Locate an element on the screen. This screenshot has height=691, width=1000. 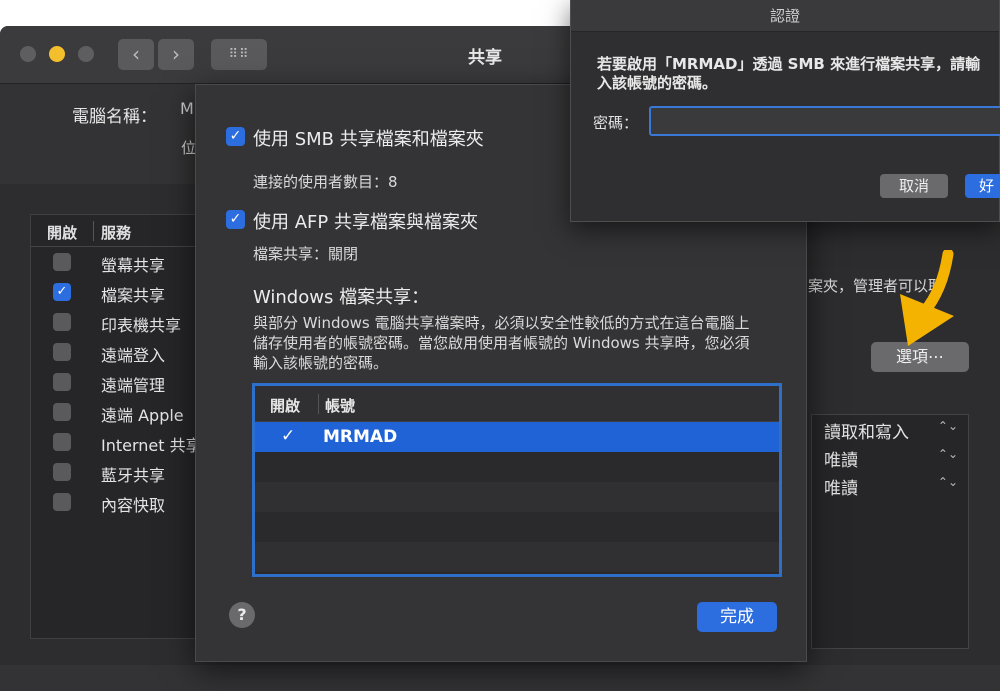
service-row-screen-sharing: 螢幕共享 is located at coordinates (115, 262).